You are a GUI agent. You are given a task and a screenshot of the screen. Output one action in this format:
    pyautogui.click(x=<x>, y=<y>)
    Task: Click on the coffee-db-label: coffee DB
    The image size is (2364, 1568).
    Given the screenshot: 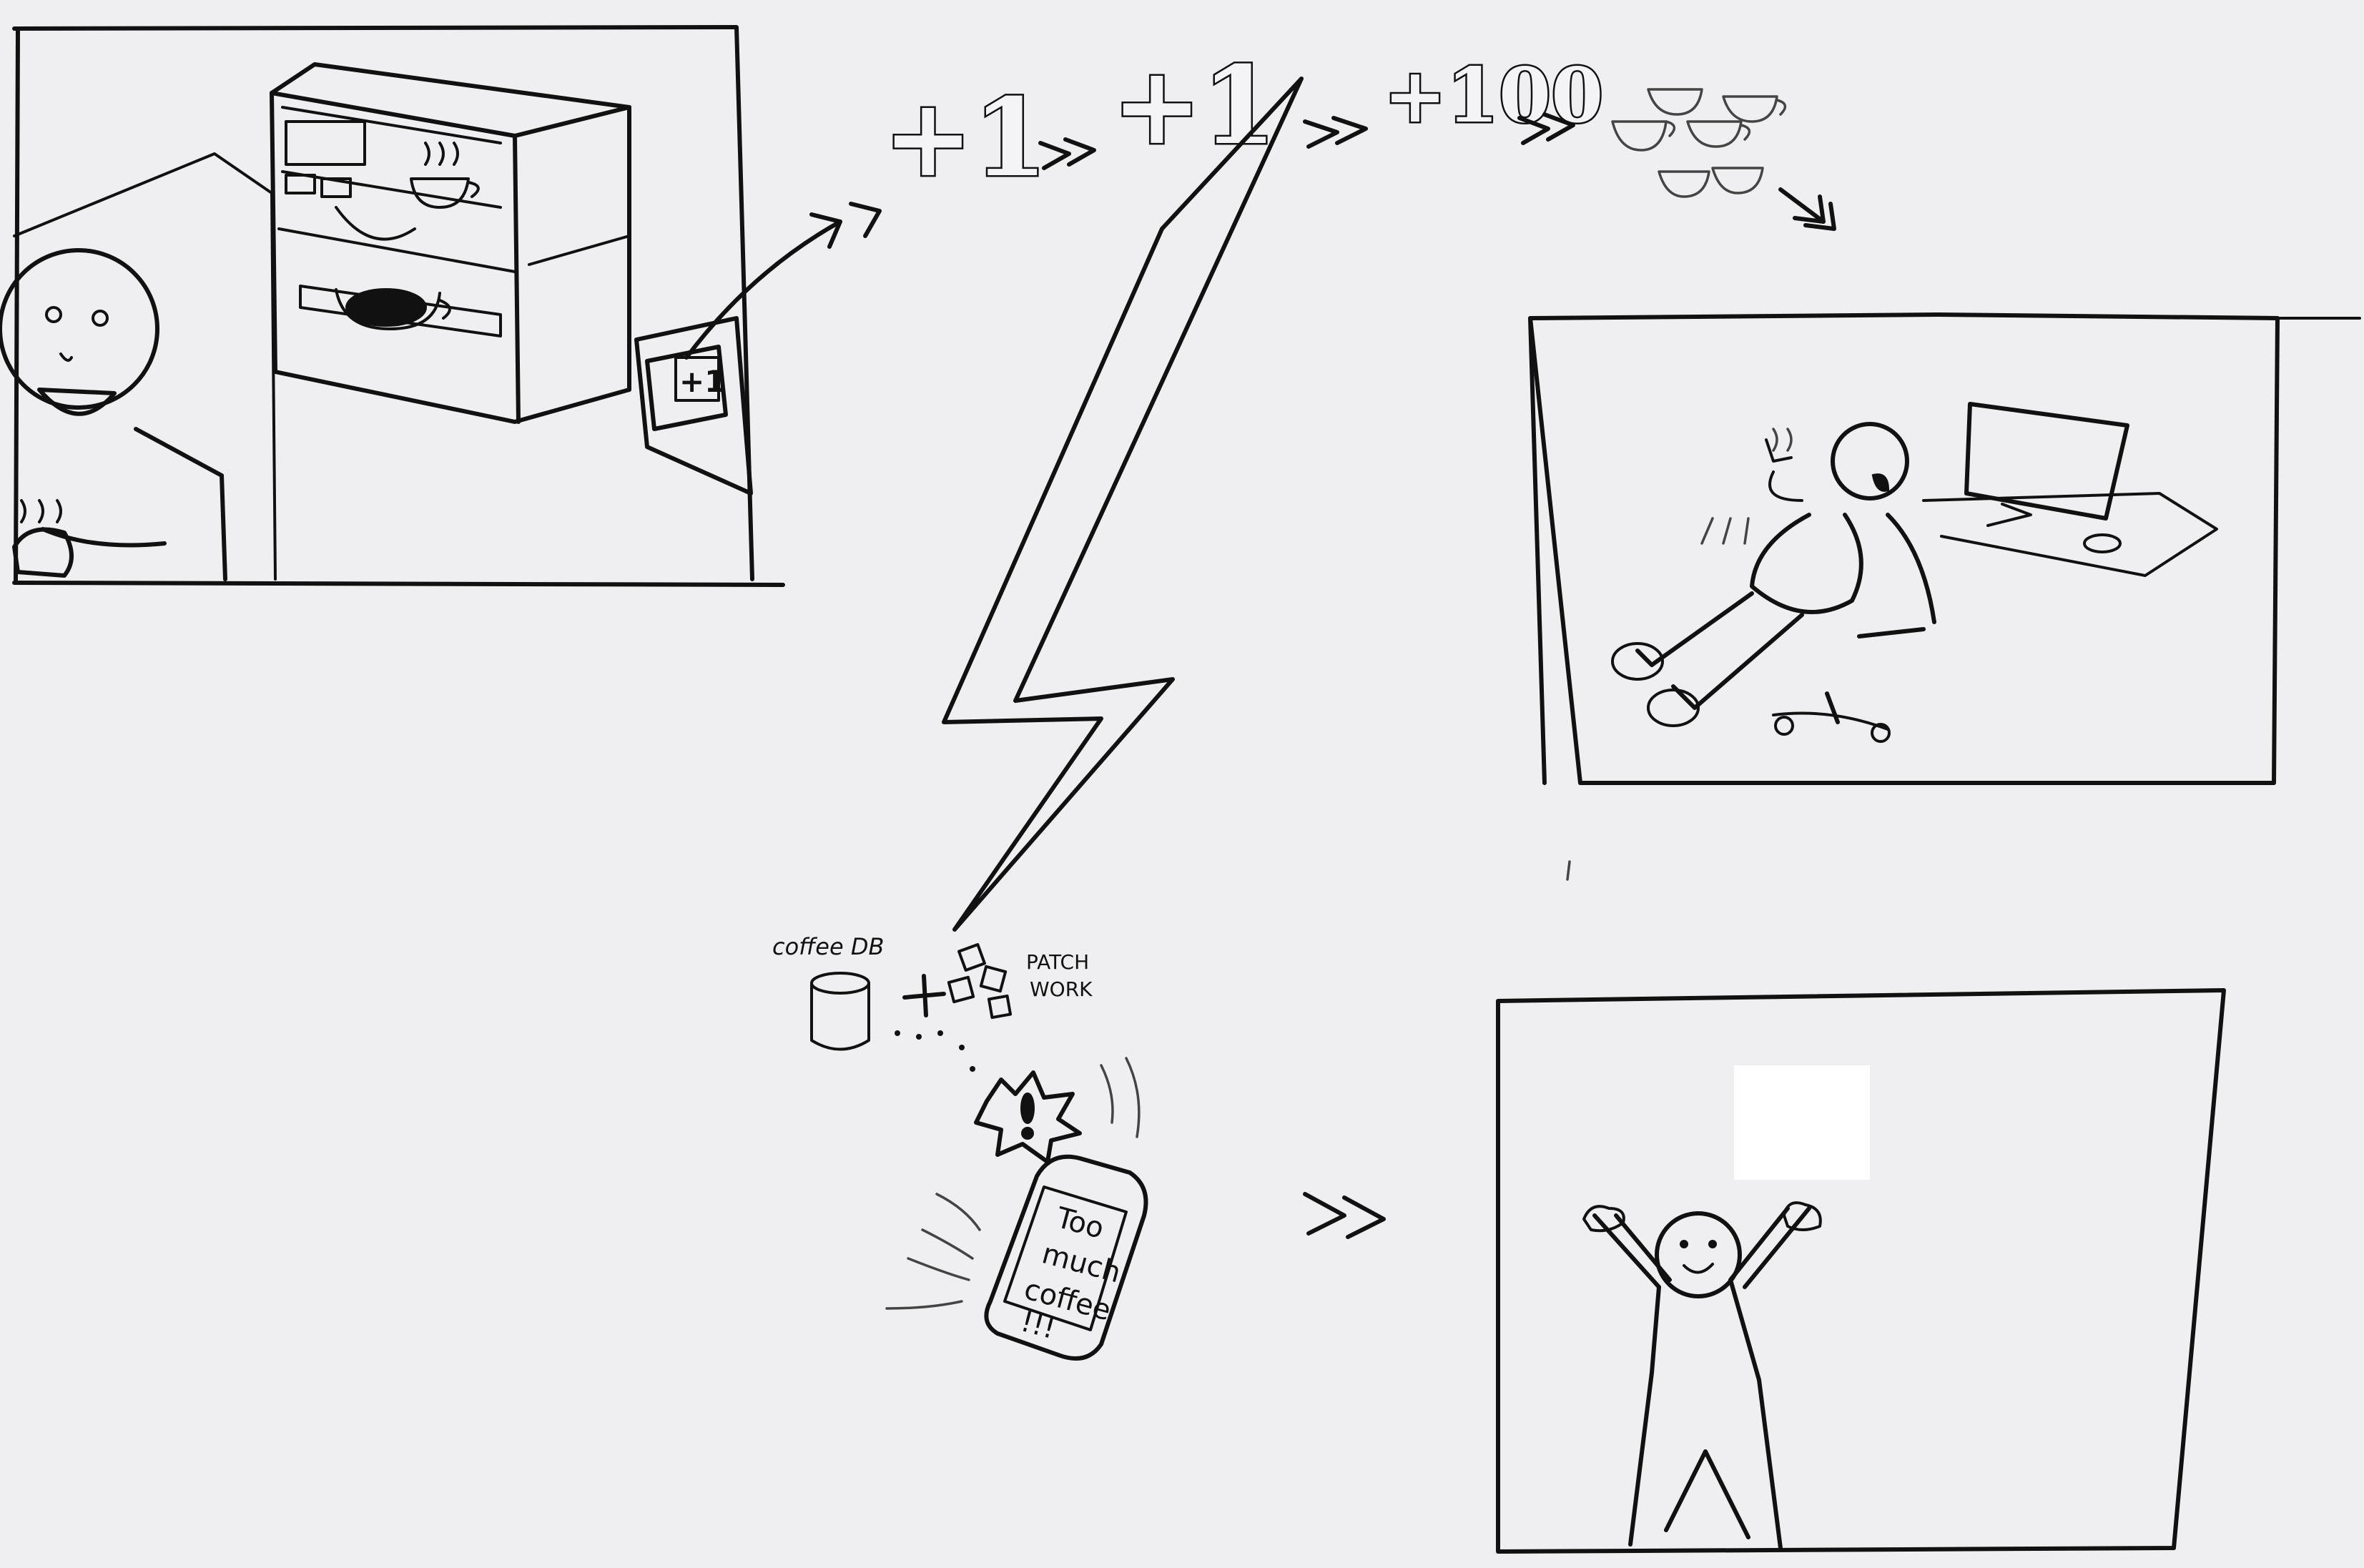 What is the action you would take?
    pyautogui.click(x=828, y=946)
    